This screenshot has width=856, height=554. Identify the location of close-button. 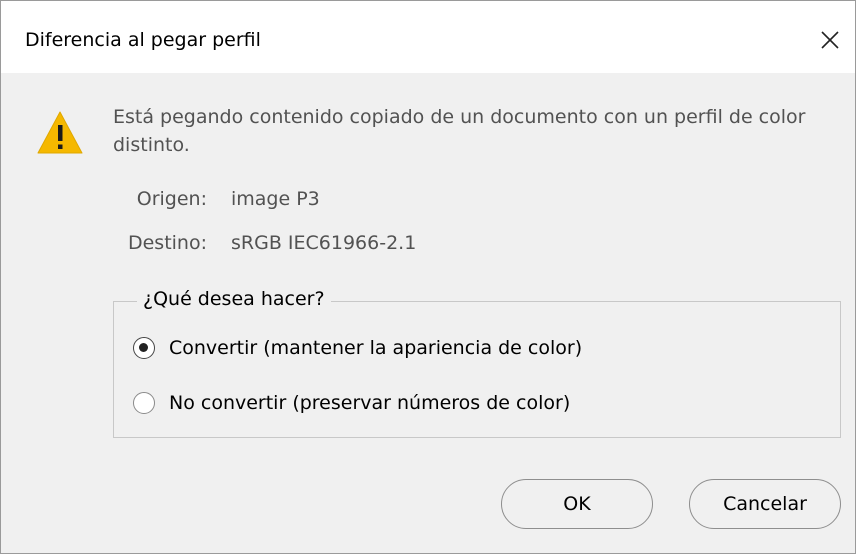
(830, 40).